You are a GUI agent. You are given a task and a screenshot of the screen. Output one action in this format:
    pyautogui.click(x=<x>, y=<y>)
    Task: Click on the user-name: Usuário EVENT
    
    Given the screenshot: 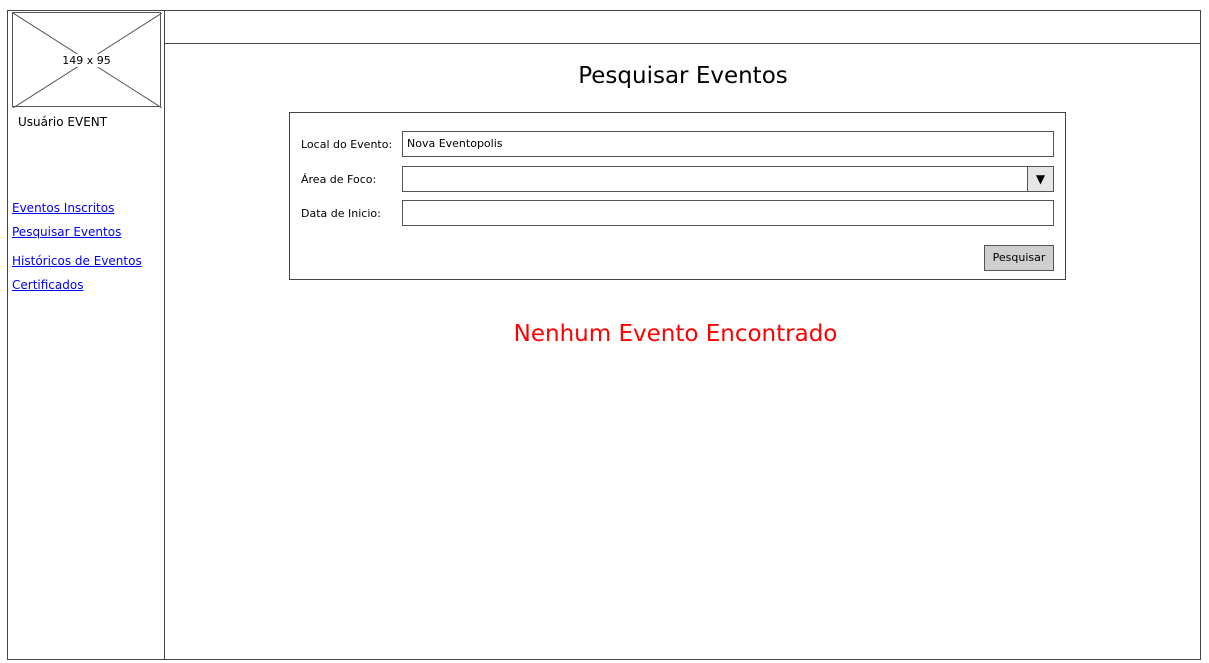 What is the action you would take?
    pyautogui.click(x=63, y=122)
    